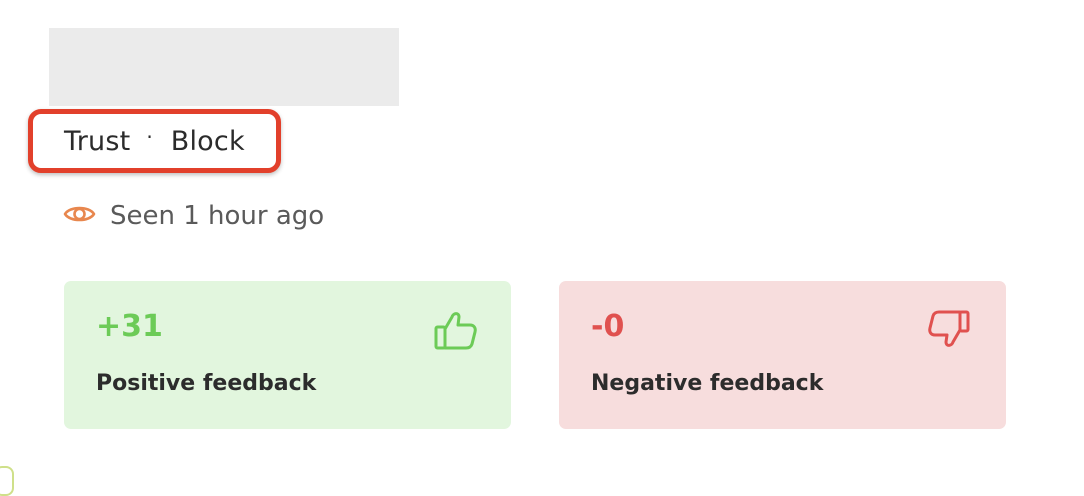  I want to click on thumbs-up-icon, so click(456, 330).